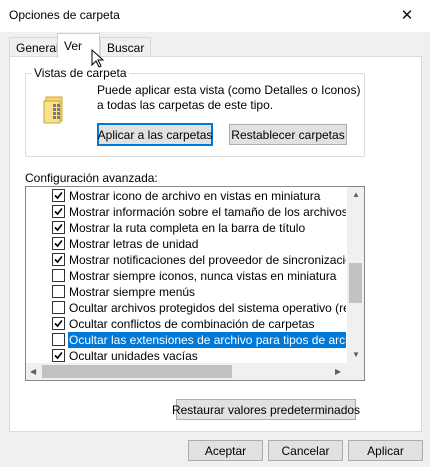 The height and width of the screenshot is (467, 430). I want to click on scrollbar-corner, so click(355, 371).